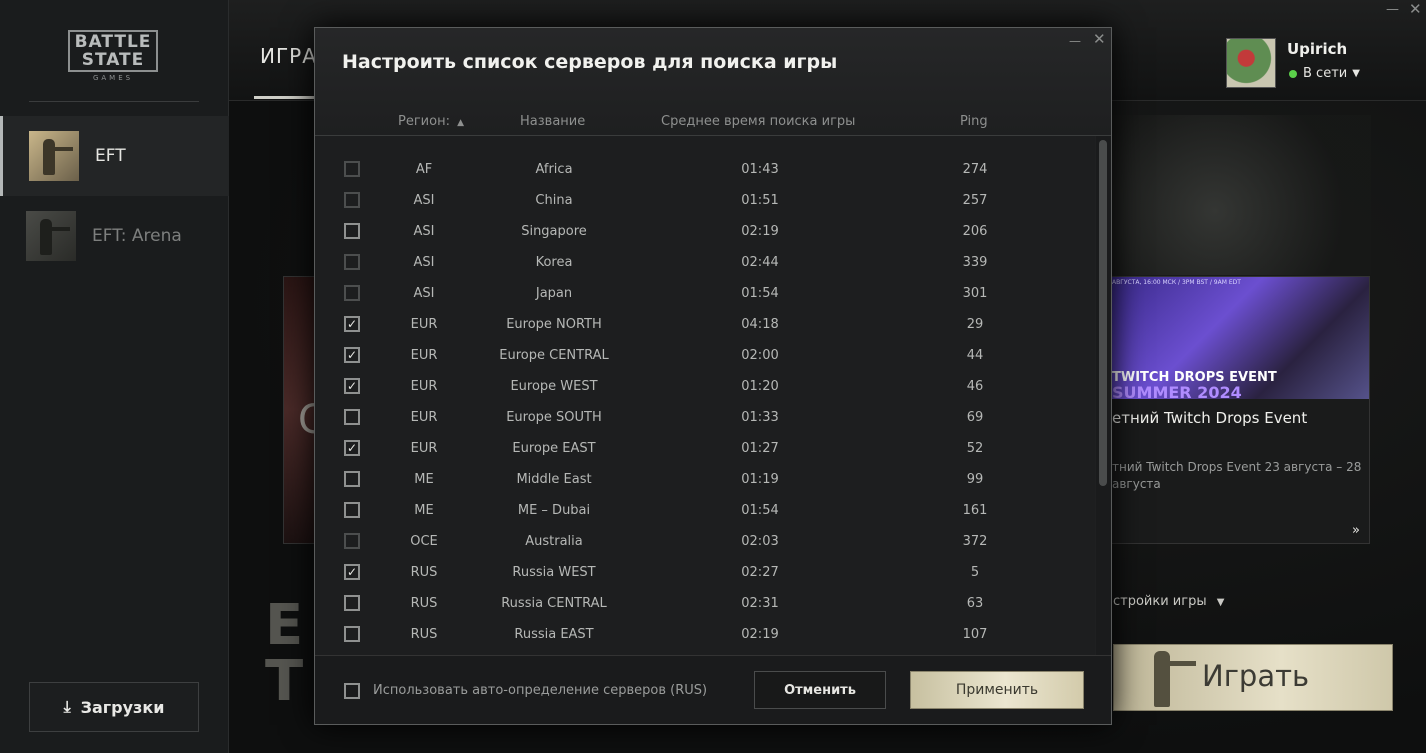 The width and height of the screenshot is (1426, 753). I want to click on column-header-avg-time: Среднее время поиска игры, so click(758, 121).